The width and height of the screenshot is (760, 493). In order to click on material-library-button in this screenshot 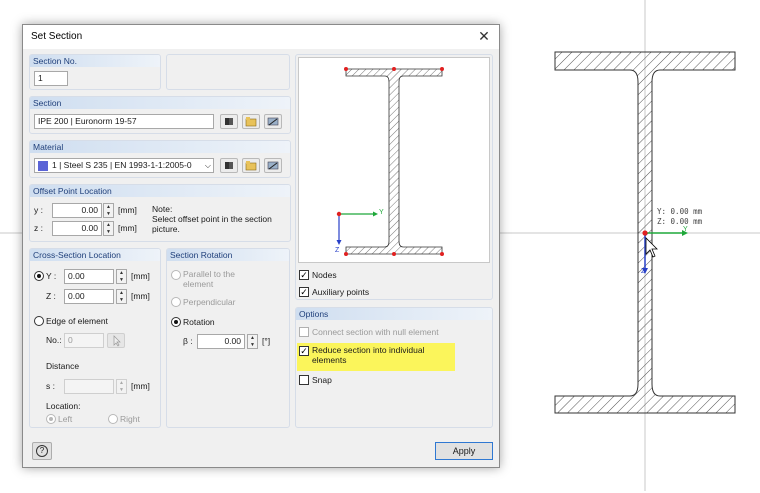, I will do `click(229, 165)`.